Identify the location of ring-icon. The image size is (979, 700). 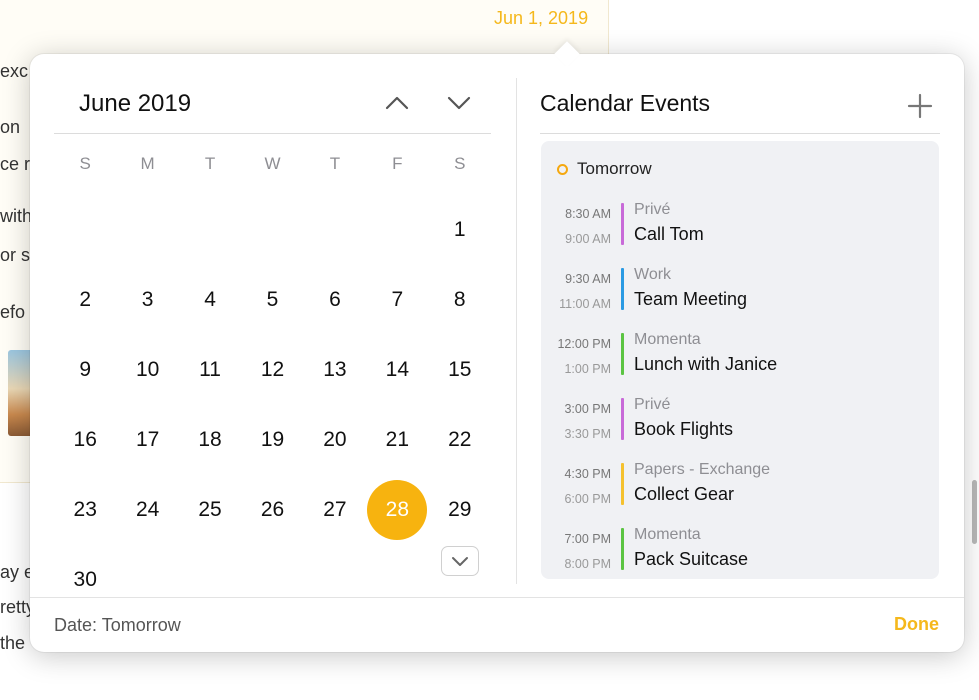
(562, 169).